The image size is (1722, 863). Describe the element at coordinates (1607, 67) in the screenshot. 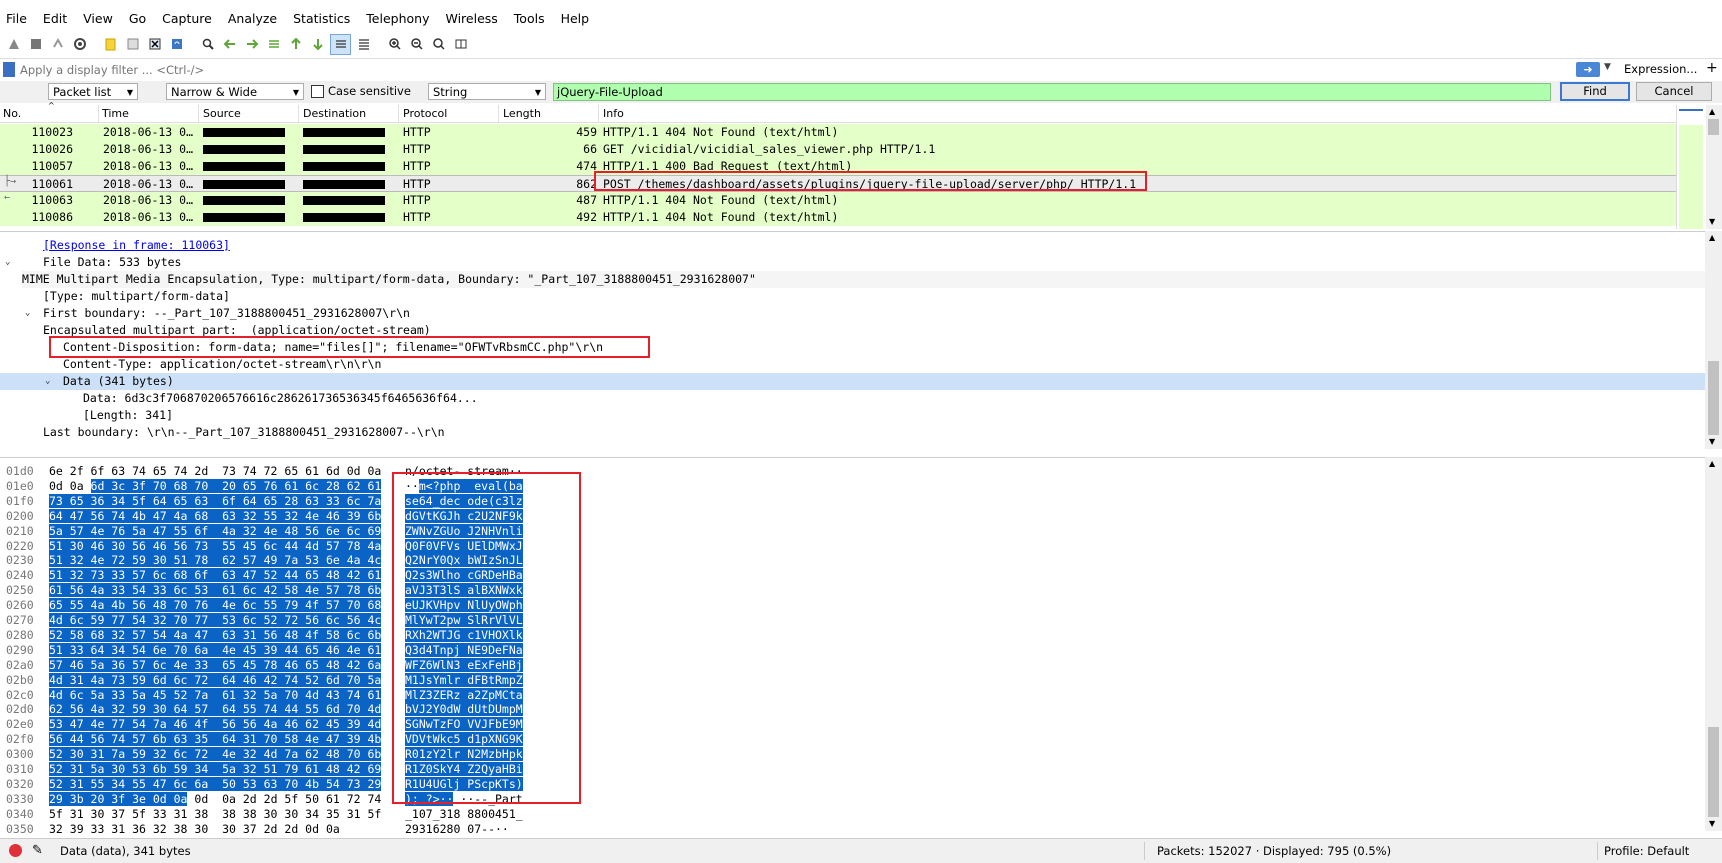

I see `filter-history-dropdown-icon: ▼` at that location.